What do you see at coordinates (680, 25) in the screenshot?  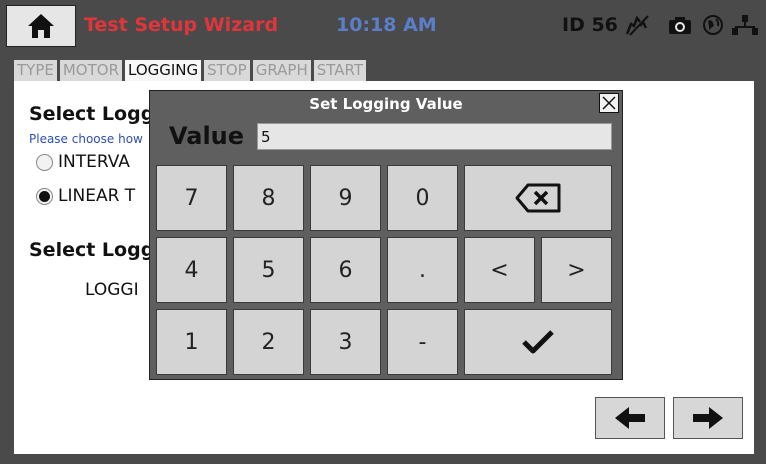 I see `camera-icon` at bounding box center [680, 25].